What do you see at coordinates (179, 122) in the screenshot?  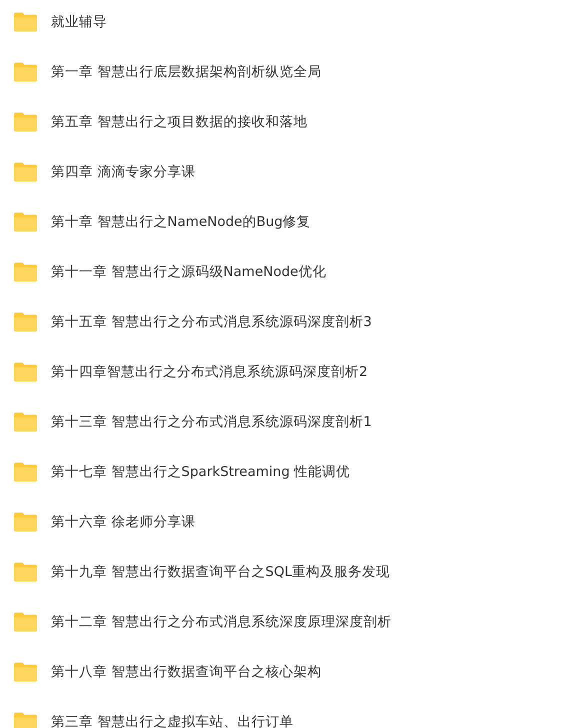 I see `folder-name: 第五章 智慧出行之项目数据的接收和落地` at bounding box center [179, 122].